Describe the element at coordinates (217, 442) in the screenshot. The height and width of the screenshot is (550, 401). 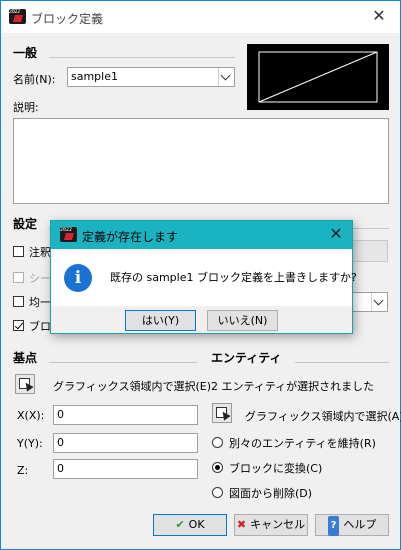
I see `radio-retain` at that location.